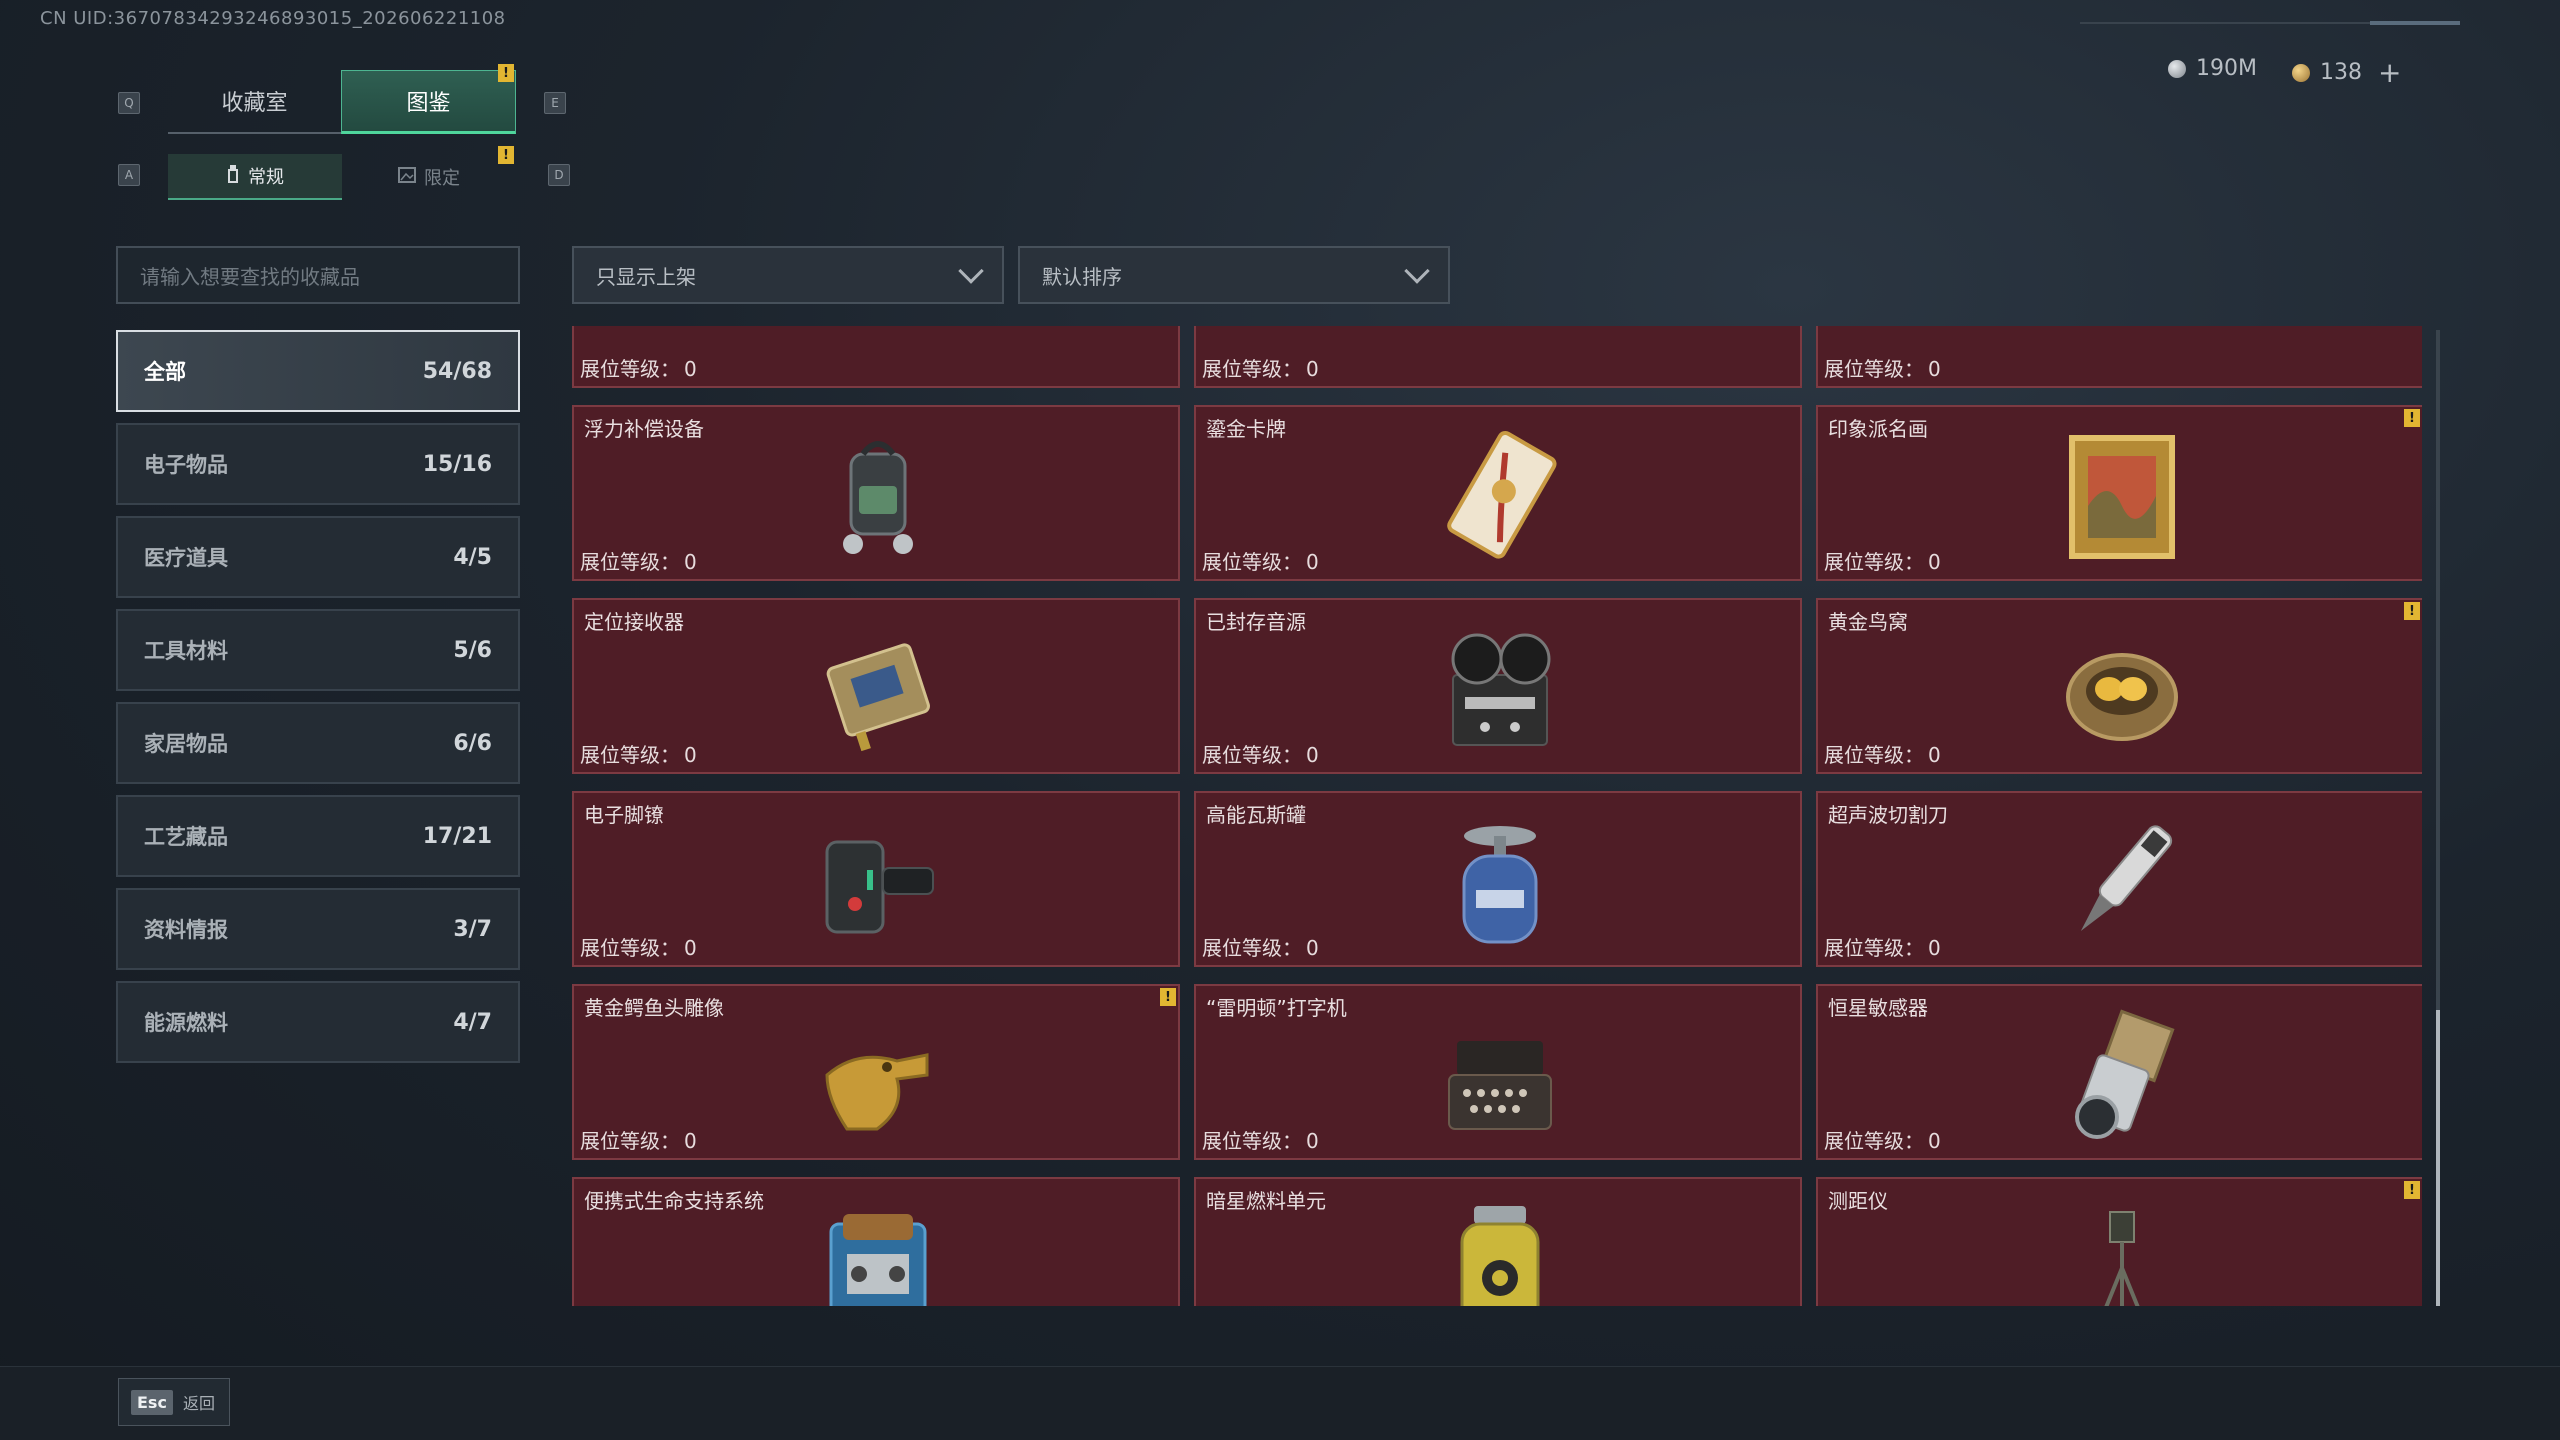  What do you see at coordinates (1500, 882) in the screenshot?
I see `gas-canister-icon` at bounding box center [1500, 882].